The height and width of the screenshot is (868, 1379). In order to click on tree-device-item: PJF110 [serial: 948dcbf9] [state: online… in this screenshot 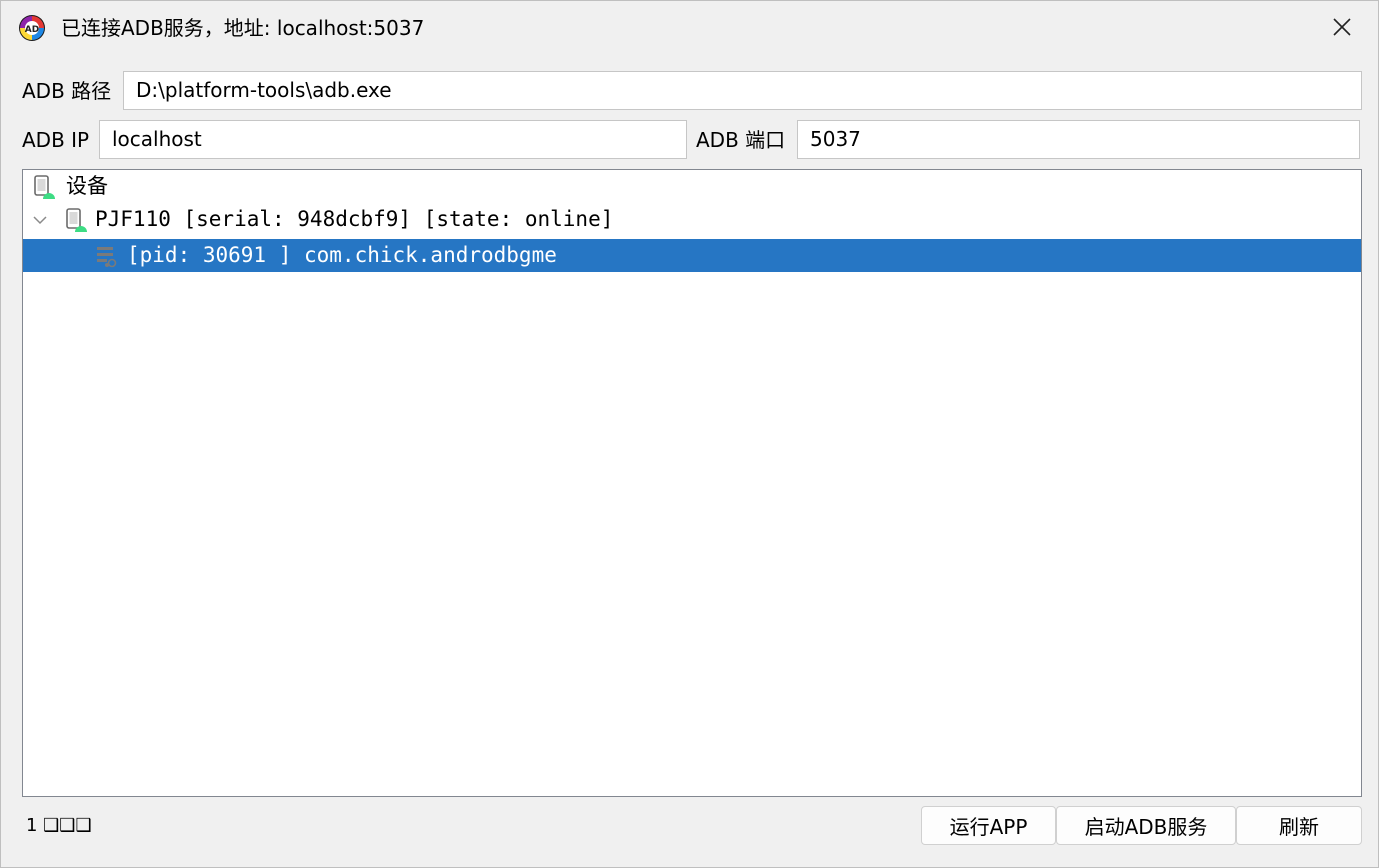, I will do `click(692, 219)`.